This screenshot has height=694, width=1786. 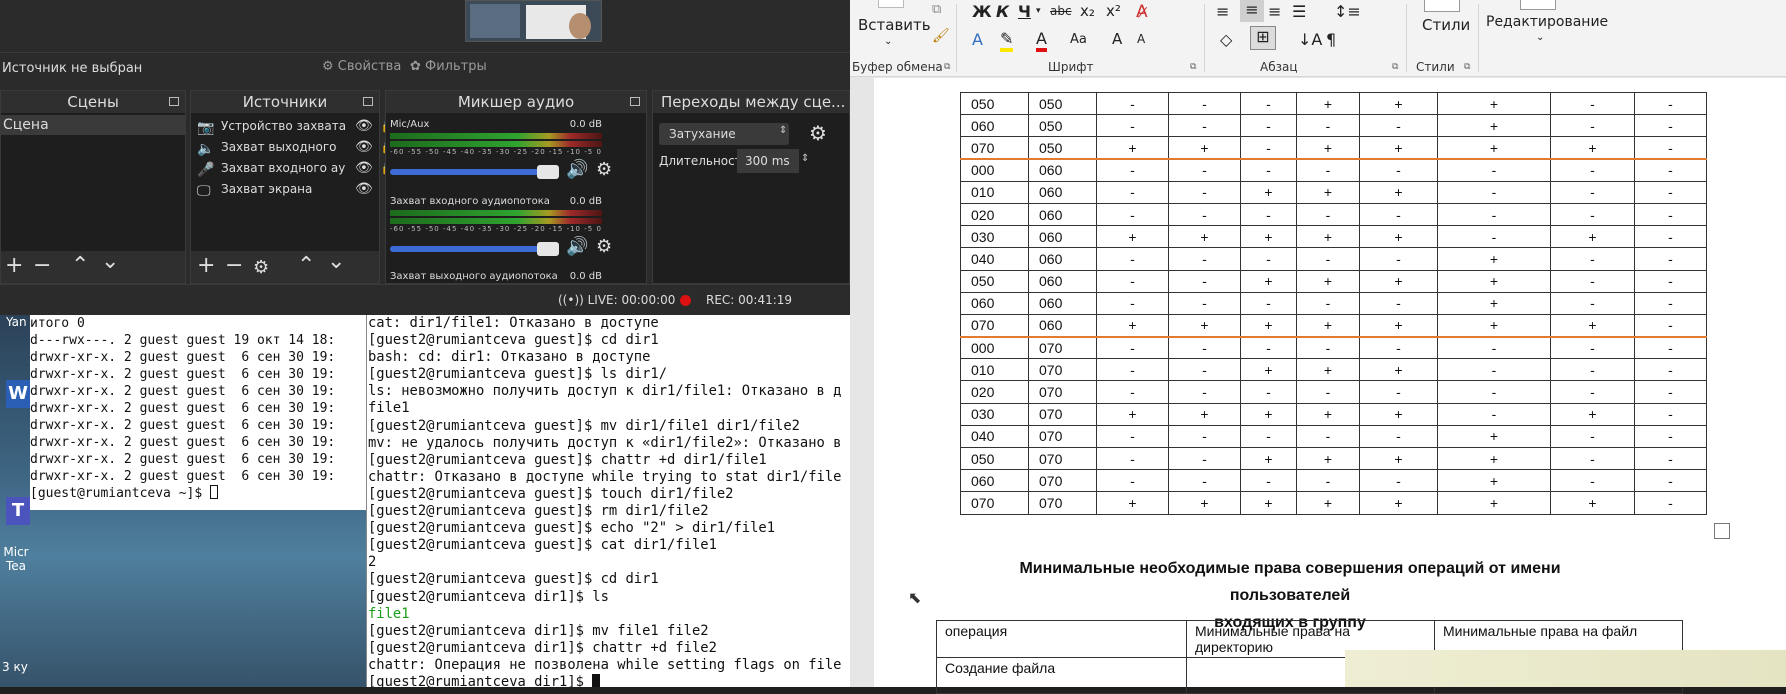 What do you see at coordinates (891, 4) in the screenshot?
I see `clipboard-icon` at bounding box center [891, 4].